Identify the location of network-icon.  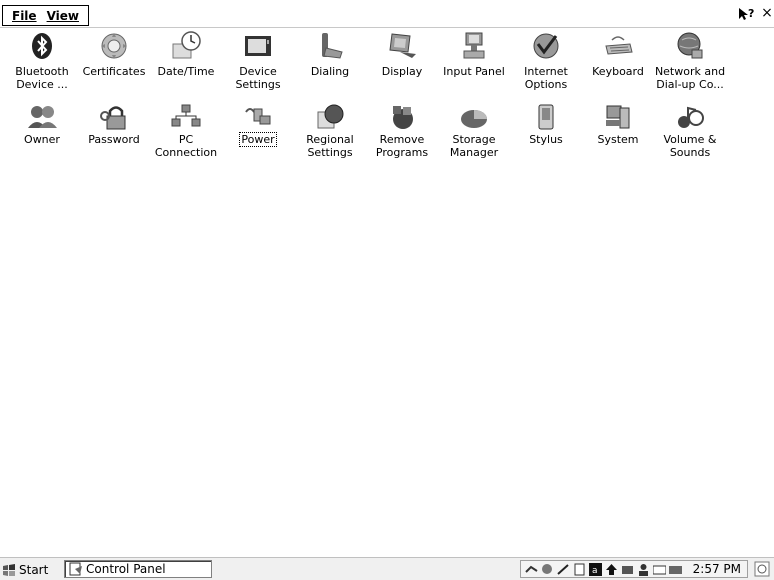
(690, 45).